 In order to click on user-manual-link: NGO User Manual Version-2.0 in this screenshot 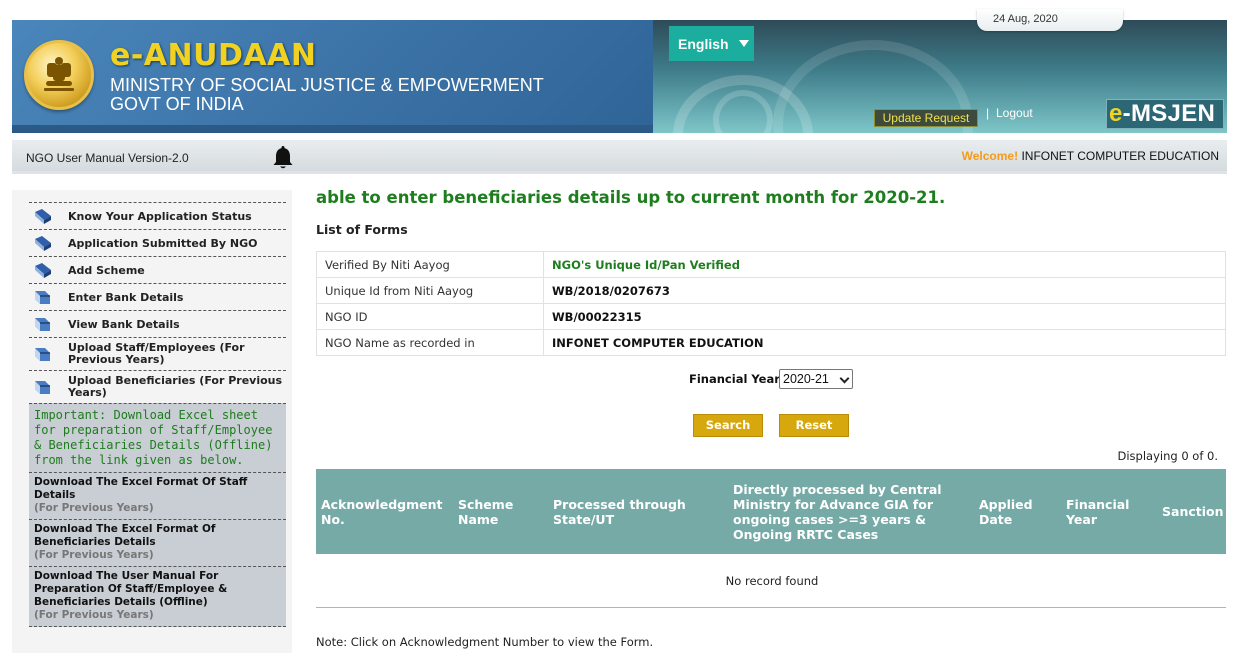, I will do `click(107, 158)`.